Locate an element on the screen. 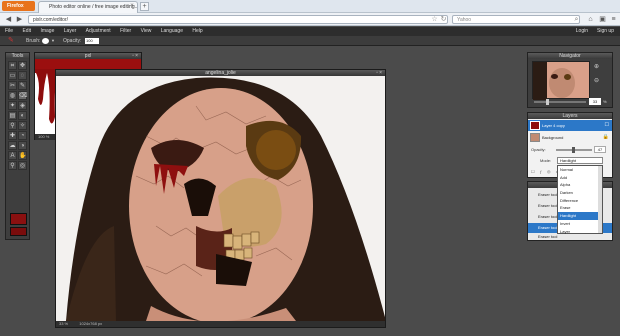 The image size is (620, 336). new-tab-button: + is located at coordinates (144, 6).